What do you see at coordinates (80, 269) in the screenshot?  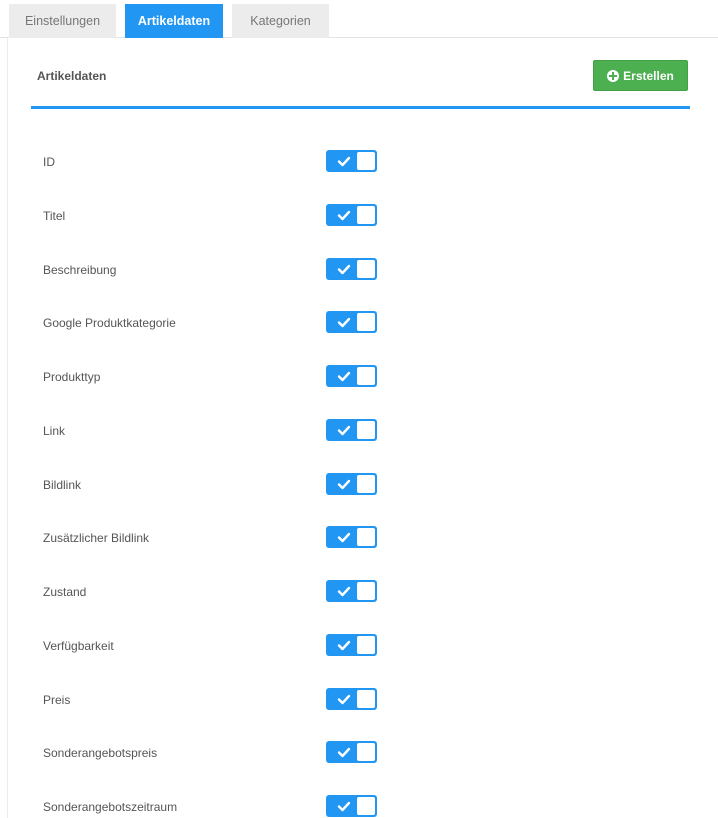 I see `field-label: Beschreibung` at bounding box center [80, 269].